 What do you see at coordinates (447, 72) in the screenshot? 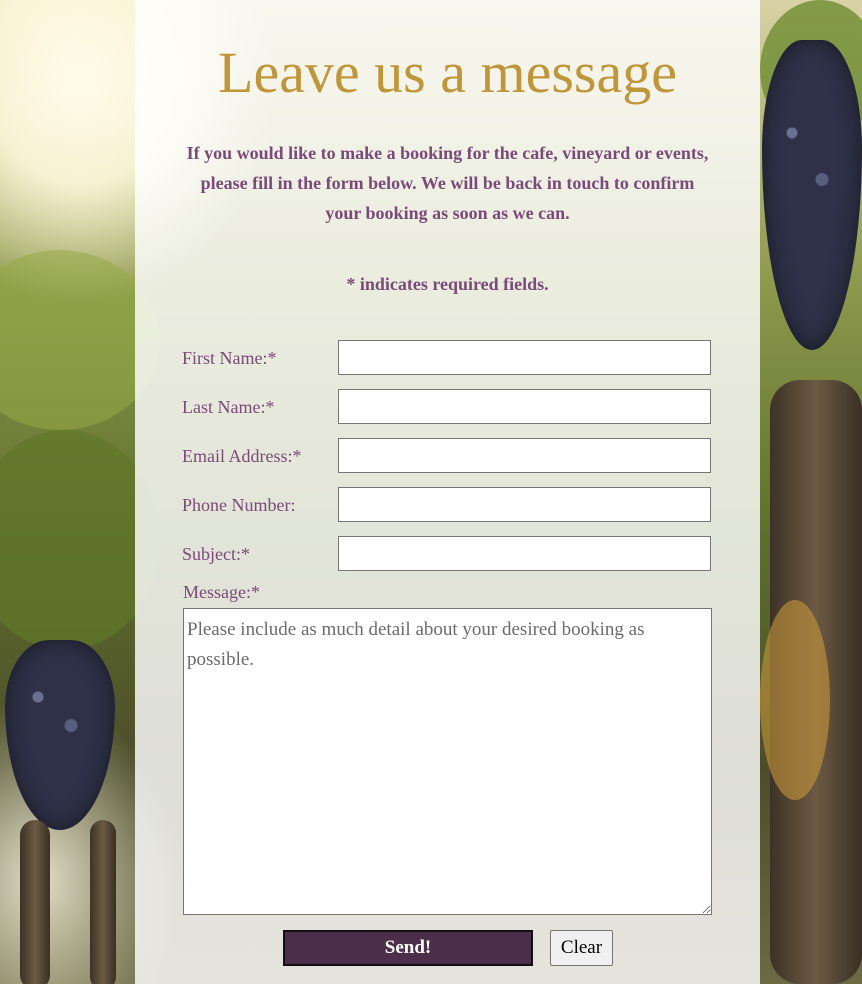
I see `page-title: Leave us a message` at bounding box center [447, 72].